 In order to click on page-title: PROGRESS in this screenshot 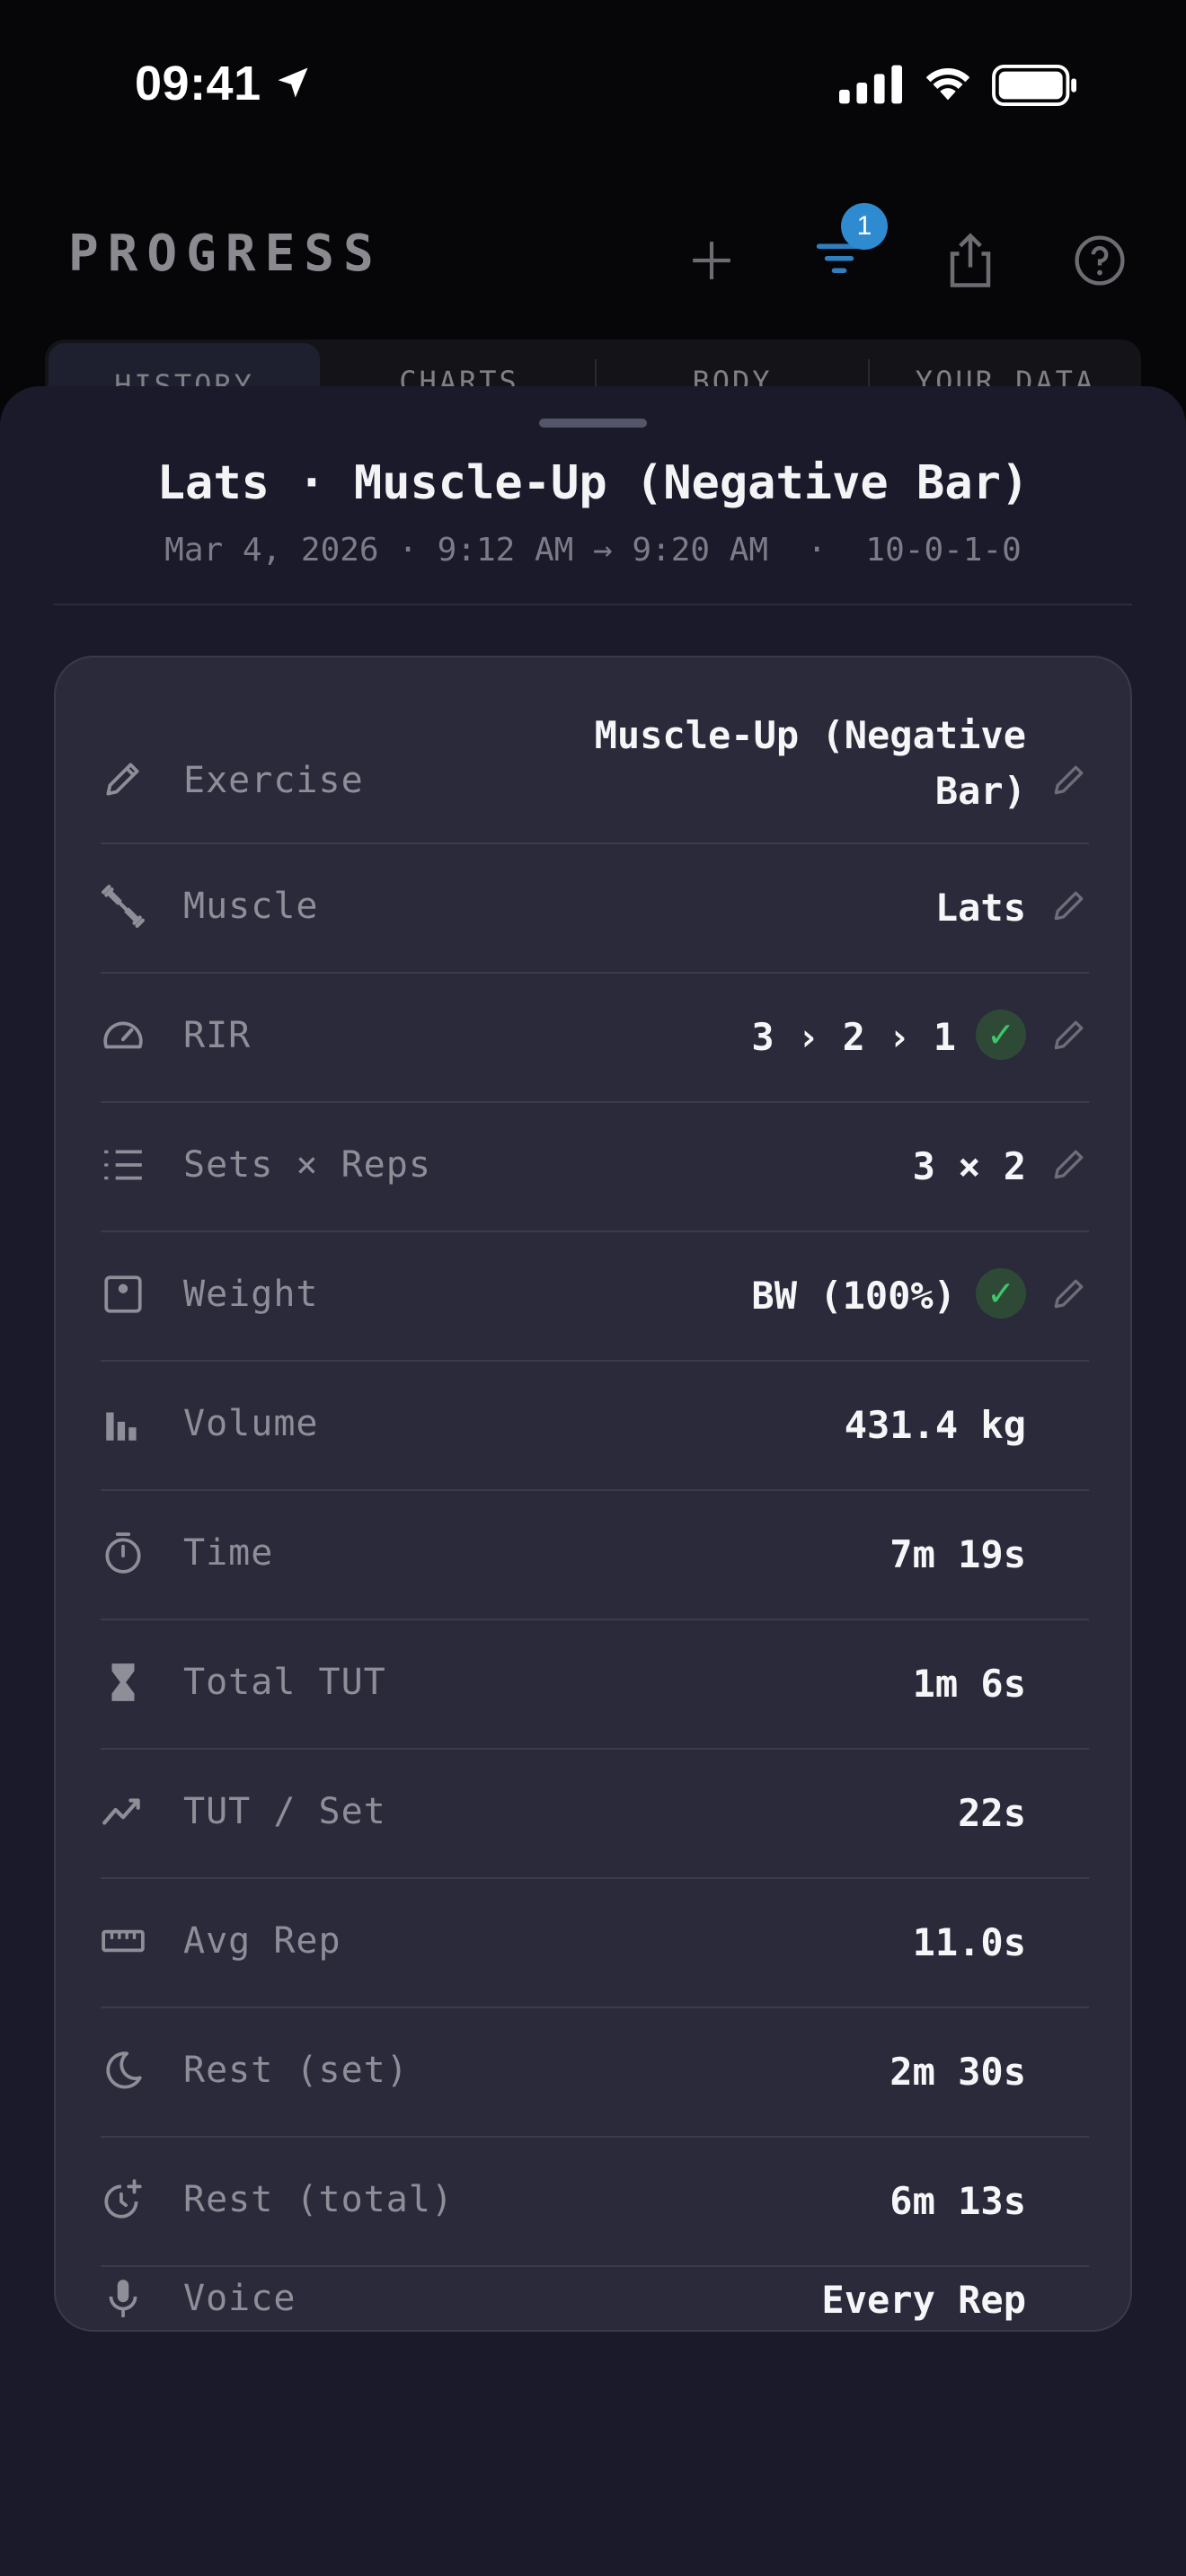, I will do `click(225, 254)`.